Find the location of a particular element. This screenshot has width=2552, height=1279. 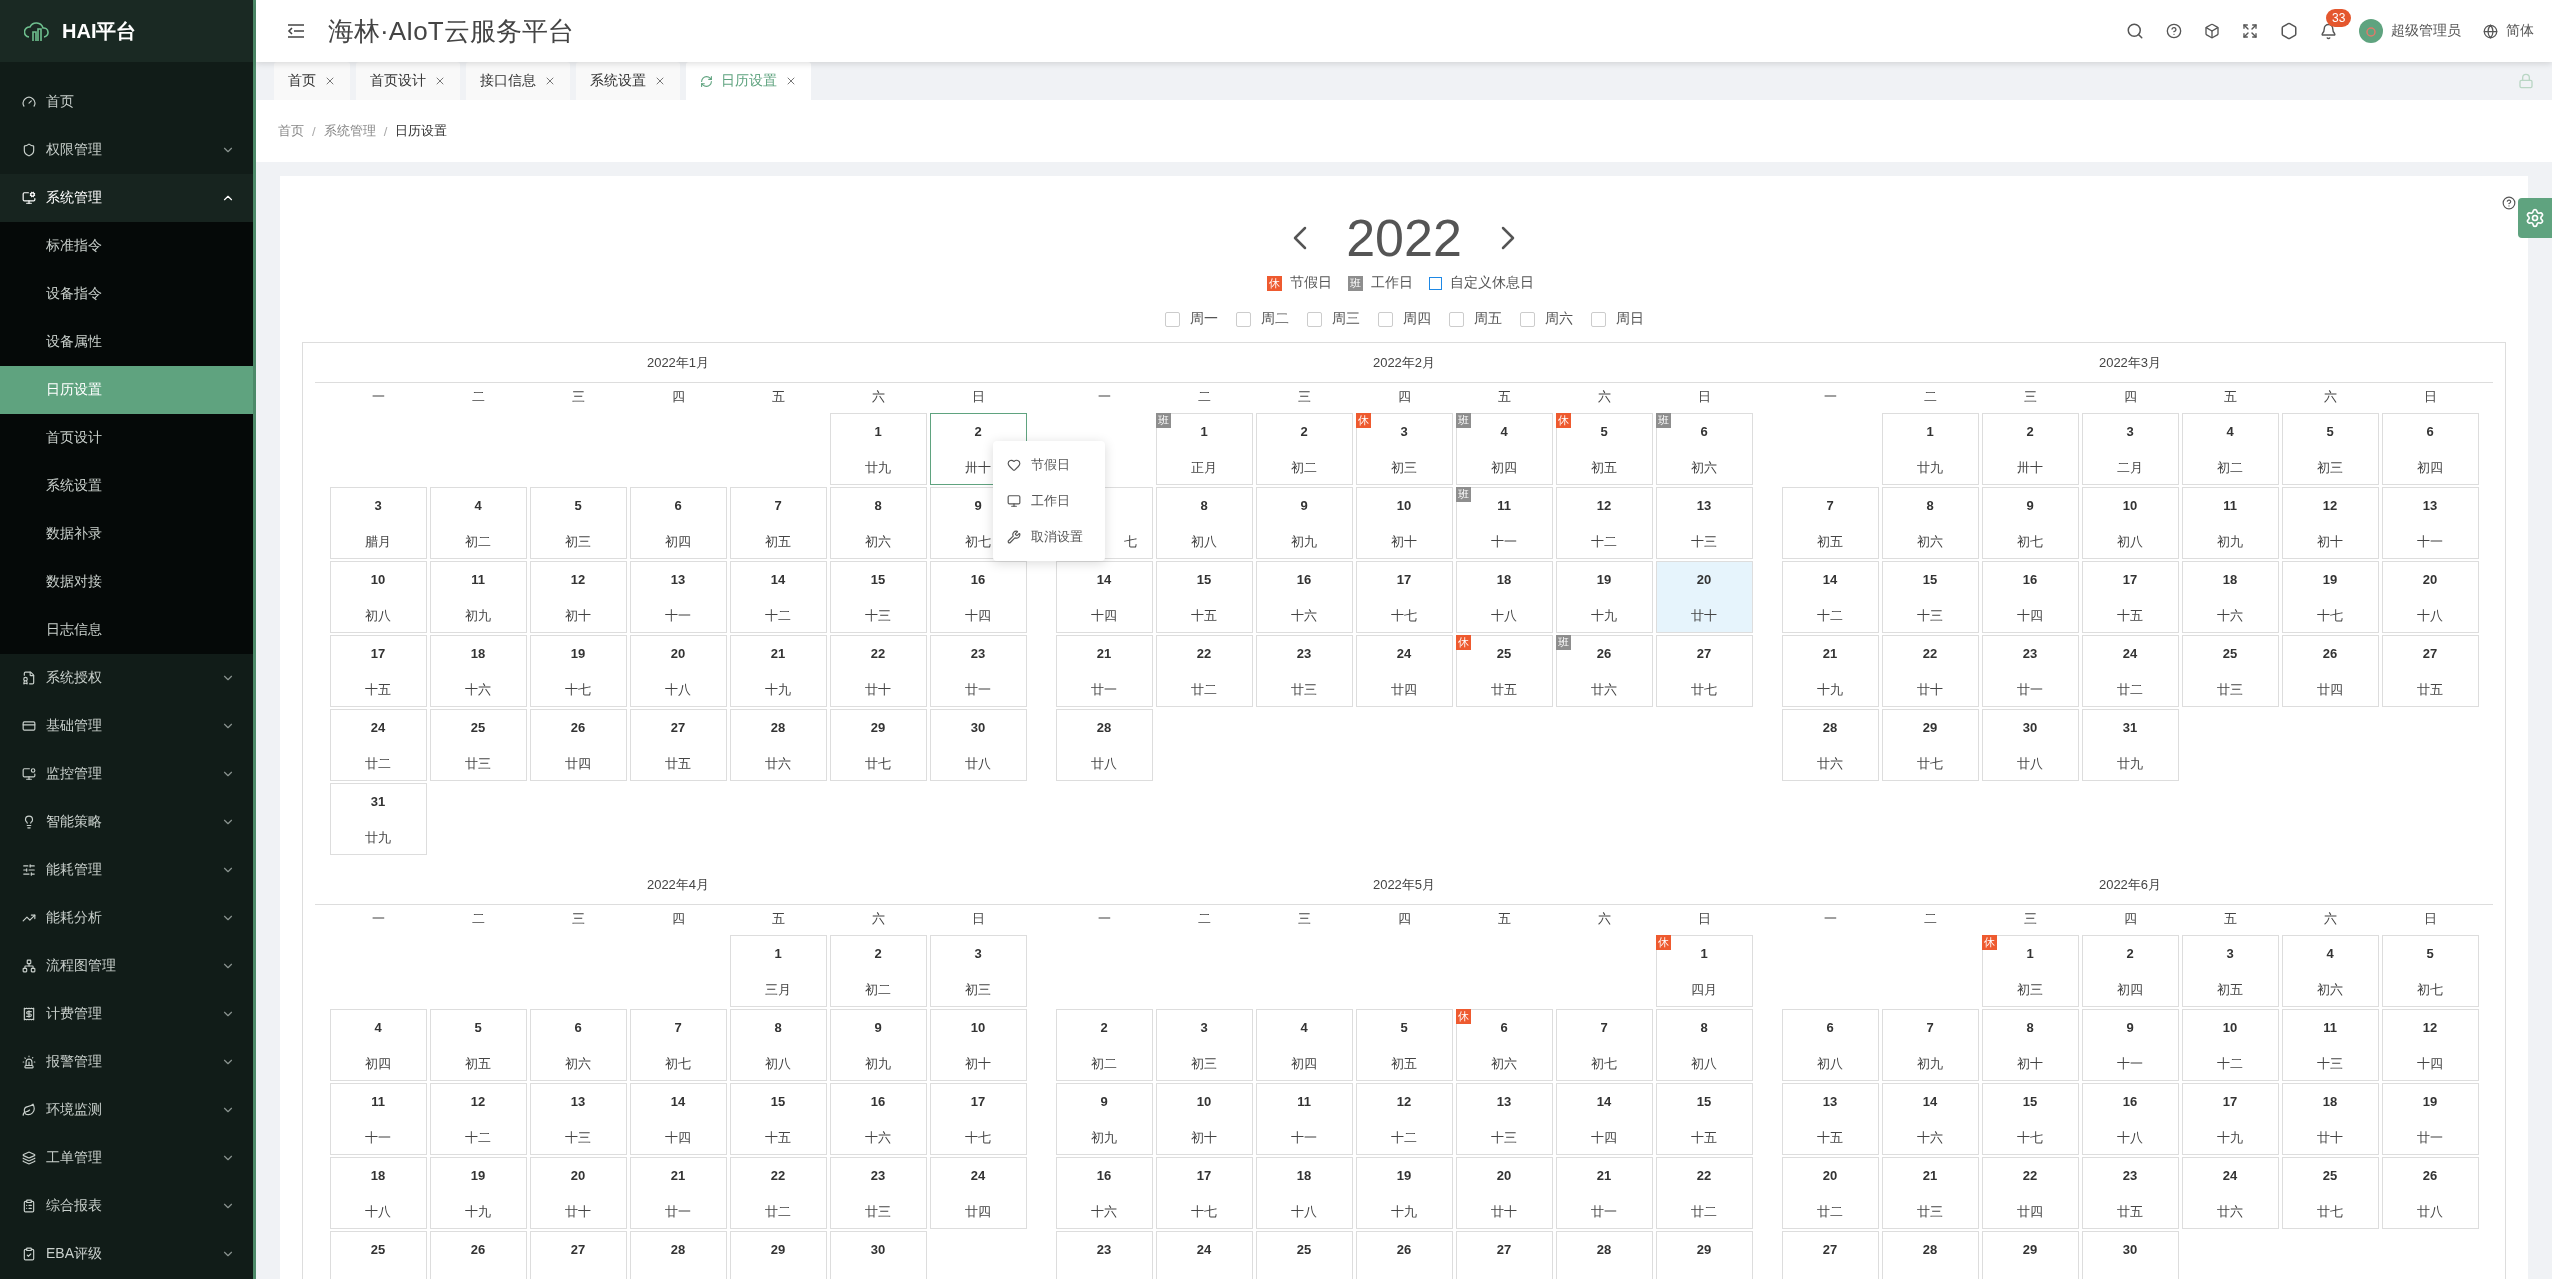

lunar-date: 十三 is located at coordinates (578, 1138).